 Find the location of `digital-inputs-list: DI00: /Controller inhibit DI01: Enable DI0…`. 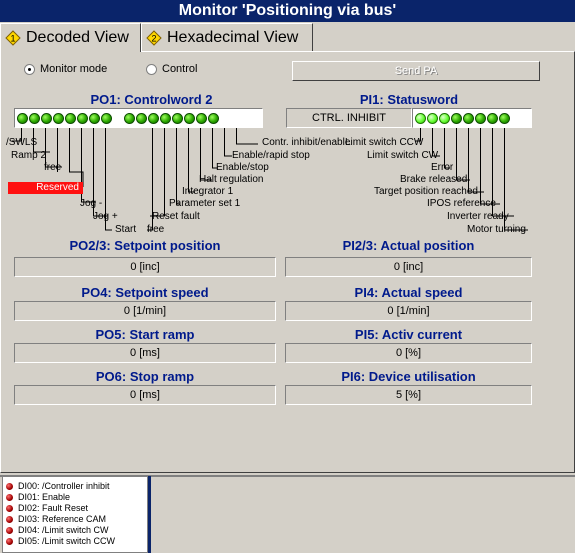

digital-inputs-list: DI00: /Controller inhibit DI01: Enable DI0… is located at coordinates (75, 514).